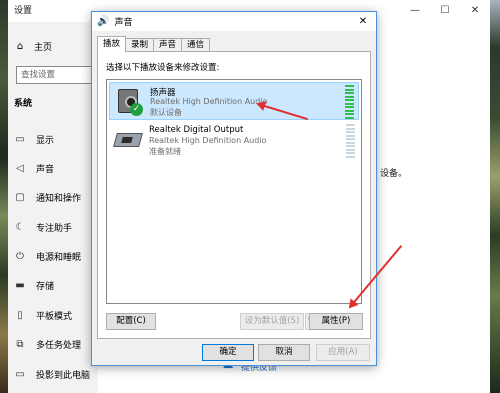 This screenshot has height=393, width=500. Describe the element at coordinates (284, 352) in the screenshot. I see `cancel-button: 取消` at that location.